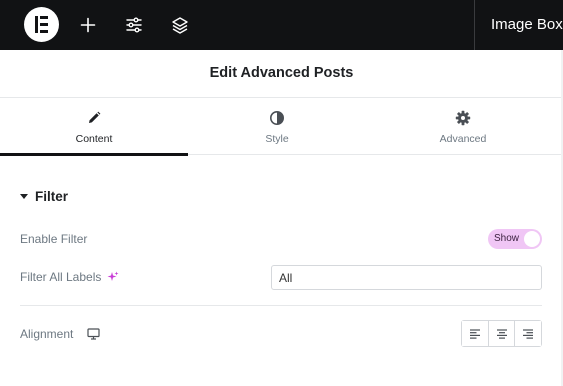  I want to click on toggle-knob, so click(532, 239).